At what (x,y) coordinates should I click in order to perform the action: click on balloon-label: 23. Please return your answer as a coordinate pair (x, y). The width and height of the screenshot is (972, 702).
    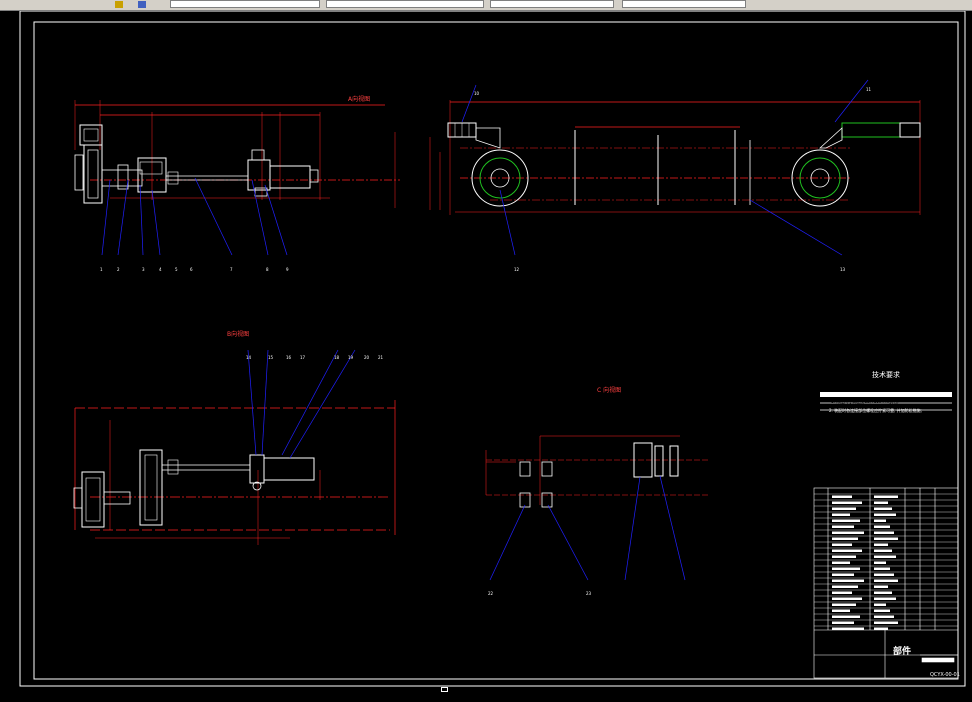
    Looking at the image, I should click on (589, 593).